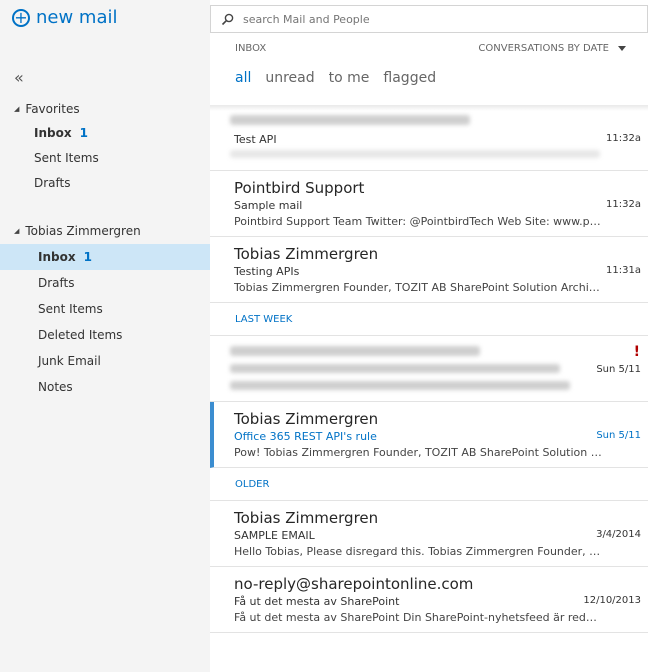 The width and height of the screenshot is (658, 672). I want to click on filter-unread: unread, so click(289, 78).